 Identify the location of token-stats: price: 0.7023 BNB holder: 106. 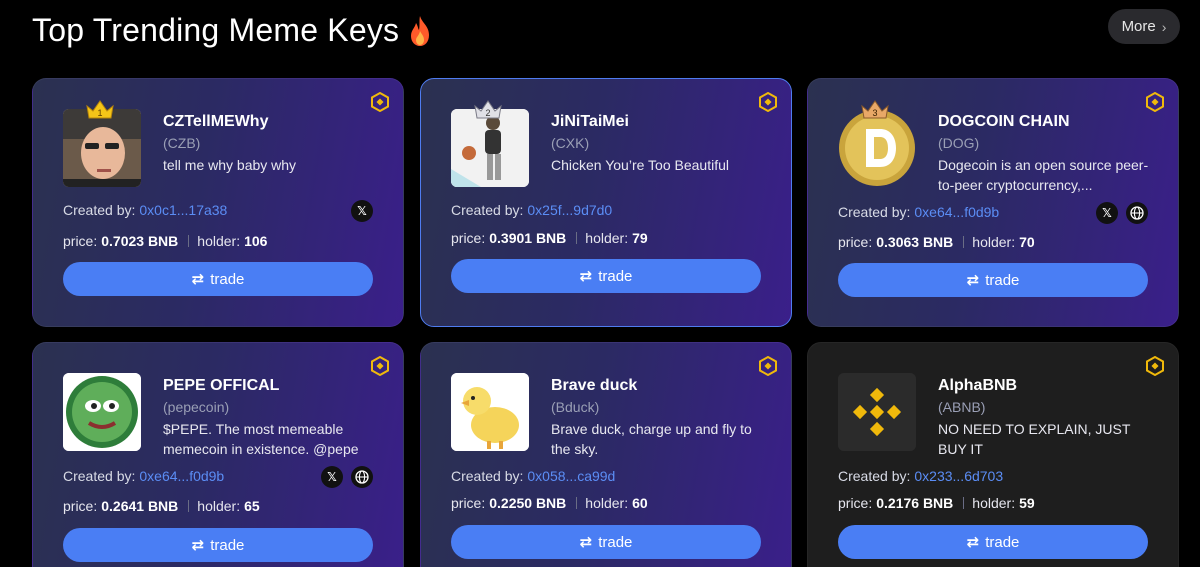
(165, 241).